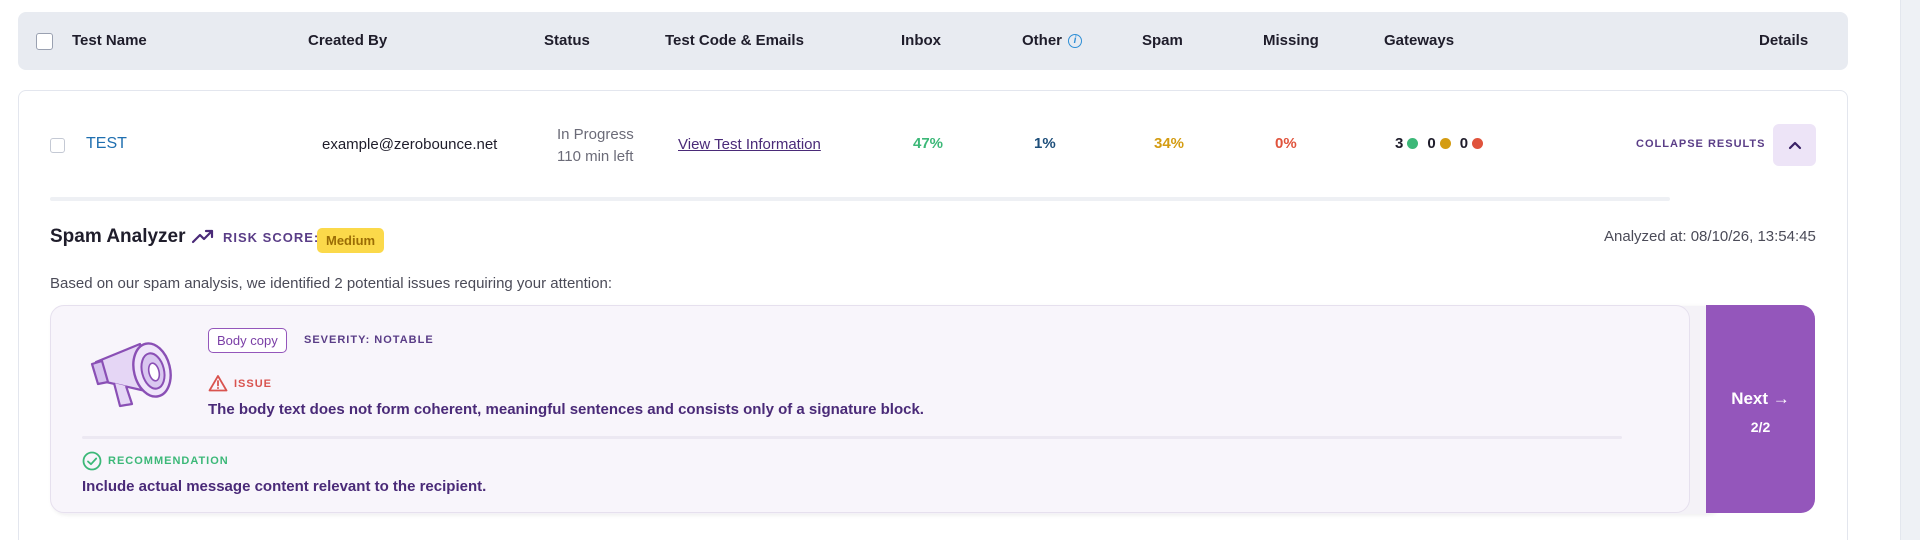 The image size is (1920, 540). I want to click on select-all-checkbox, so click(44, 41).